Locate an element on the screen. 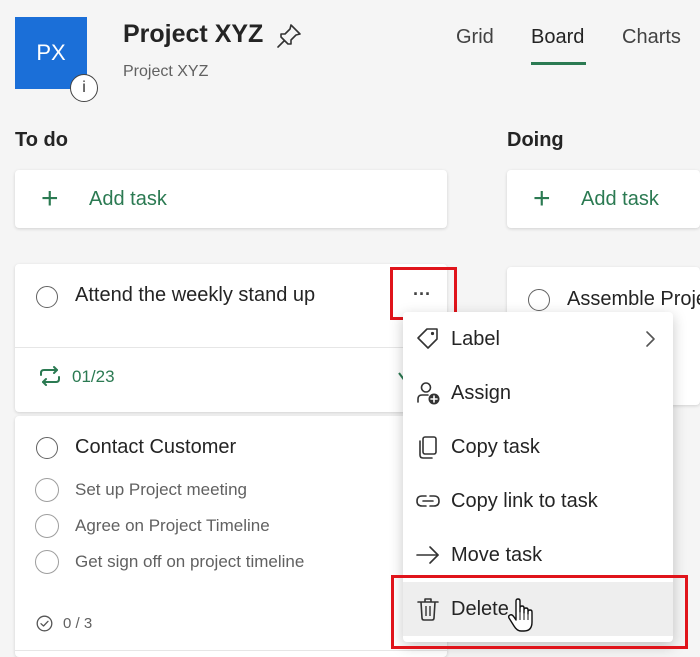 This screenshot has height=657, width=700. menu-item-move-task: Move task is located at coordinates (538, 555).